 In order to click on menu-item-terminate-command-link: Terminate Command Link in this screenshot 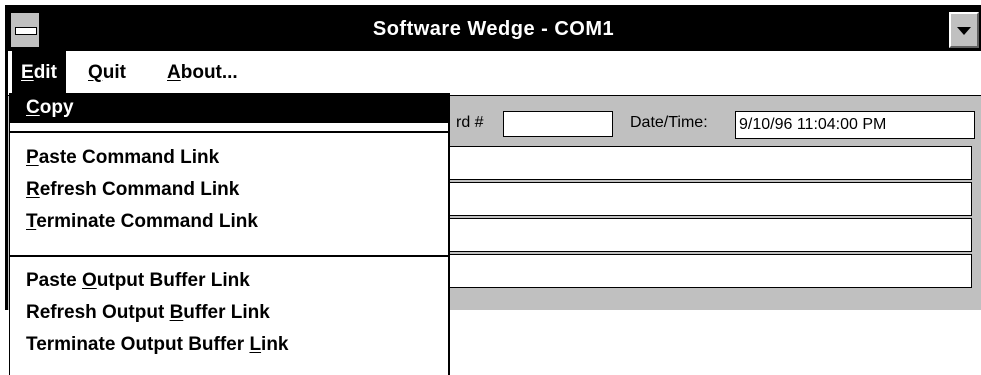, I will do `click(229, 222)`.